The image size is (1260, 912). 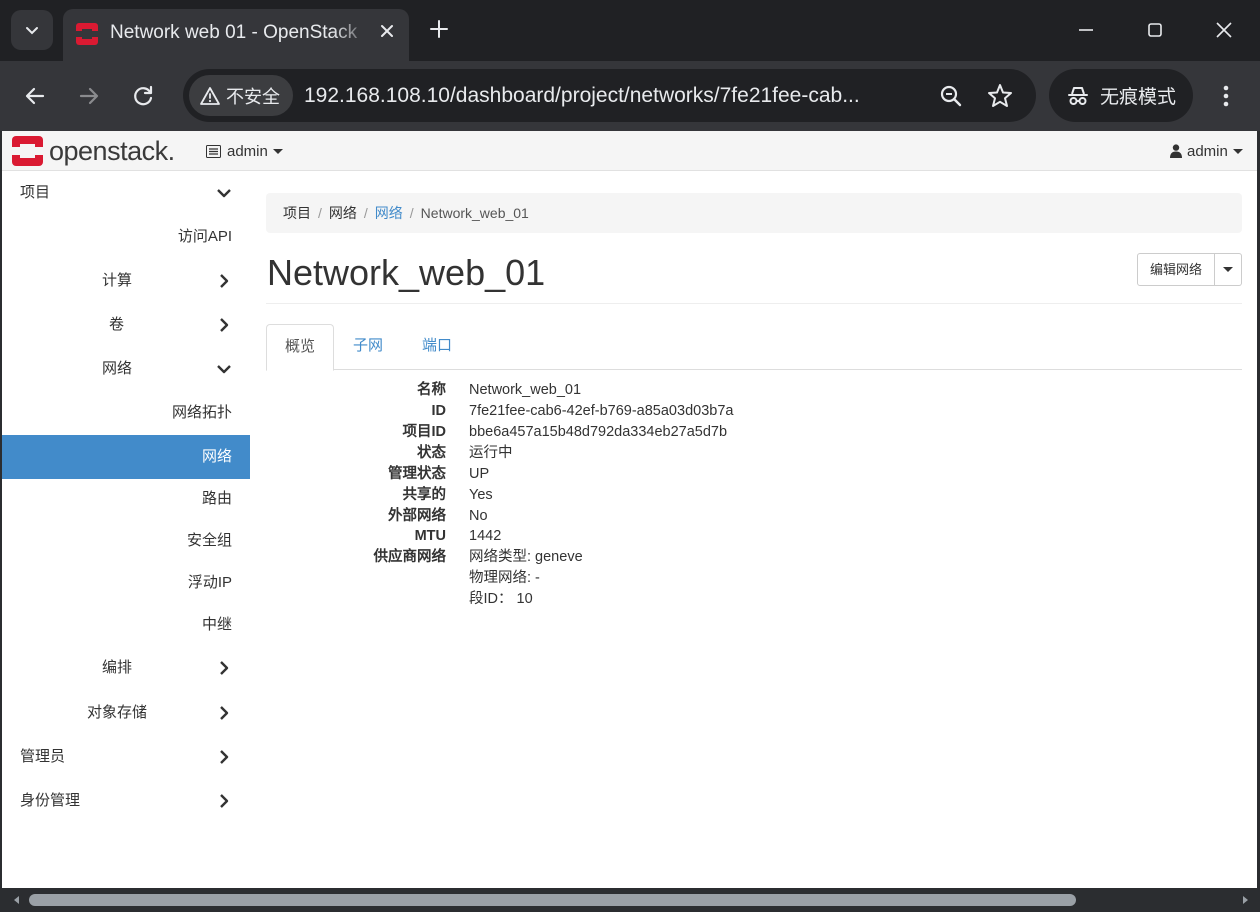 I want to click on forward-arrow-icon, so click(x=89, y=96).